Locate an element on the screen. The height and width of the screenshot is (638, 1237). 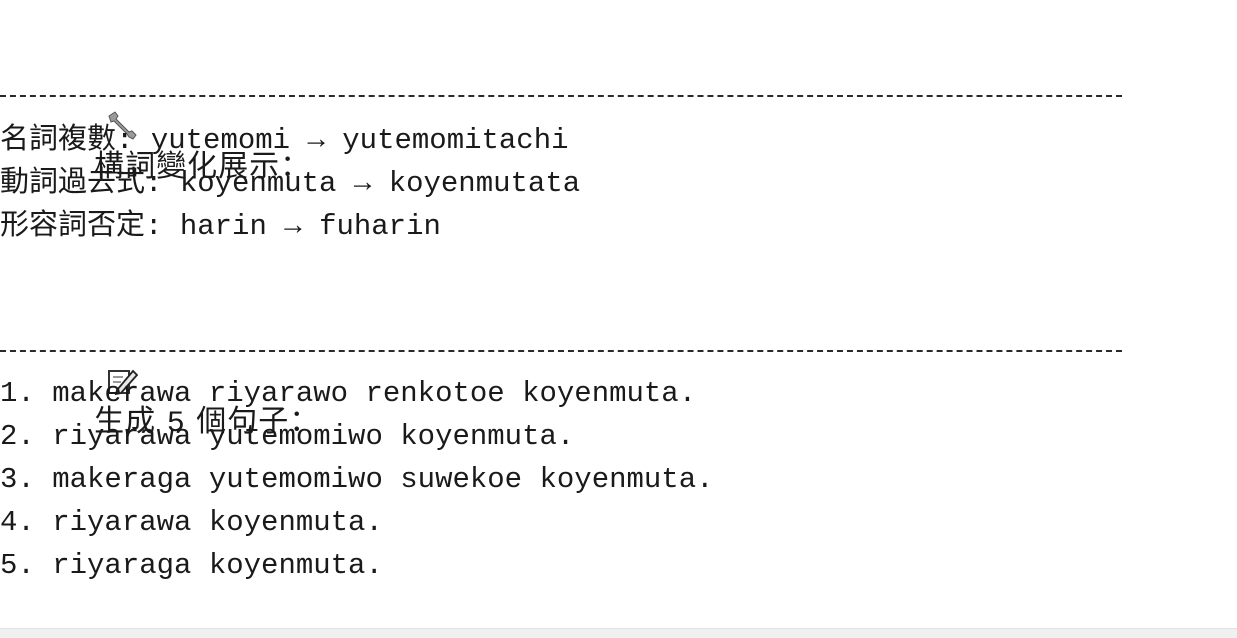
sentence-line: 5. riyaraga koyenmuta. is located at coordinates (191, 565).